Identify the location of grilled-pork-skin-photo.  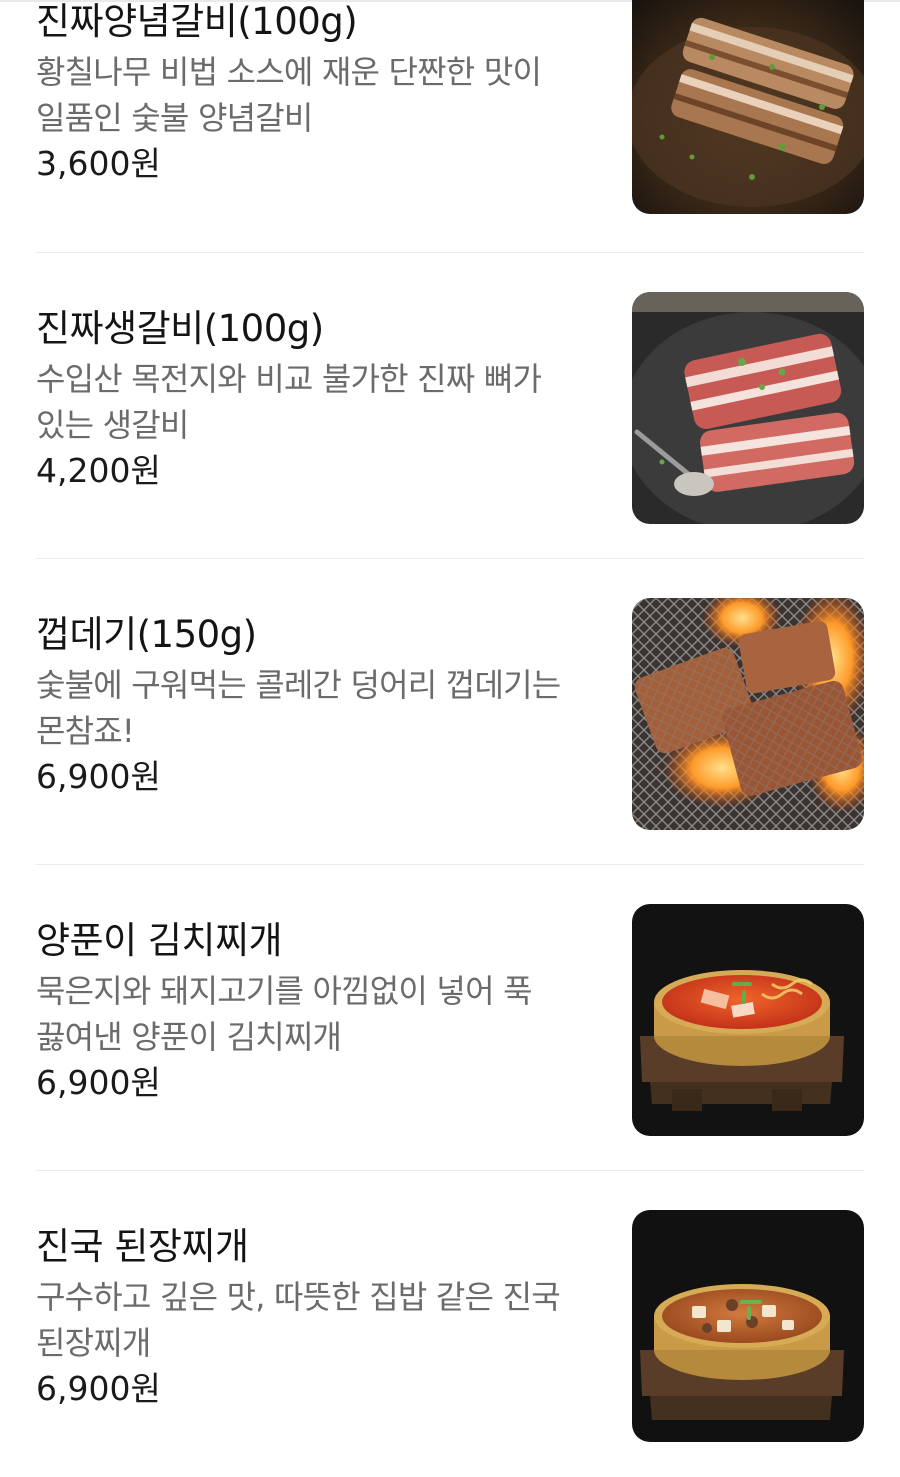
(748, 714).